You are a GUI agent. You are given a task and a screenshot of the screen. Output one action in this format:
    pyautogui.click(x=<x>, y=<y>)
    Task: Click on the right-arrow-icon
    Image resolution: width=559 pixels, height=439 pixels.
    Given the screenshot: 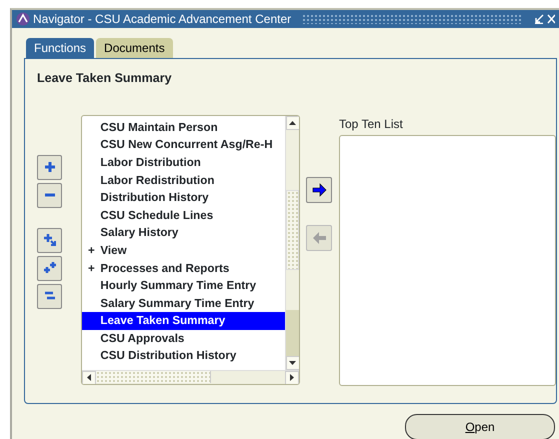 What is the action you would take?
    pyautogui.click(x=319, y=189)
    